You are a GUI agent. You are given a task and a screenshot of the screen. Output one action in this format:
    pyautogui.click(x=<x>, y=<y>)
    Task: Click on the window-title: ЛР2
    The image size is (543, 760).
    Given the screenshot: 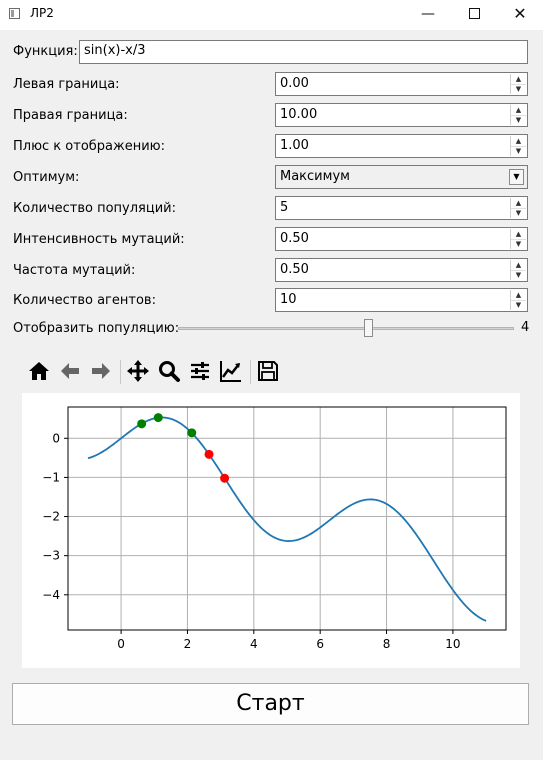 What is the action you would take?
    pyautogui.click(x=42, y=13)
    